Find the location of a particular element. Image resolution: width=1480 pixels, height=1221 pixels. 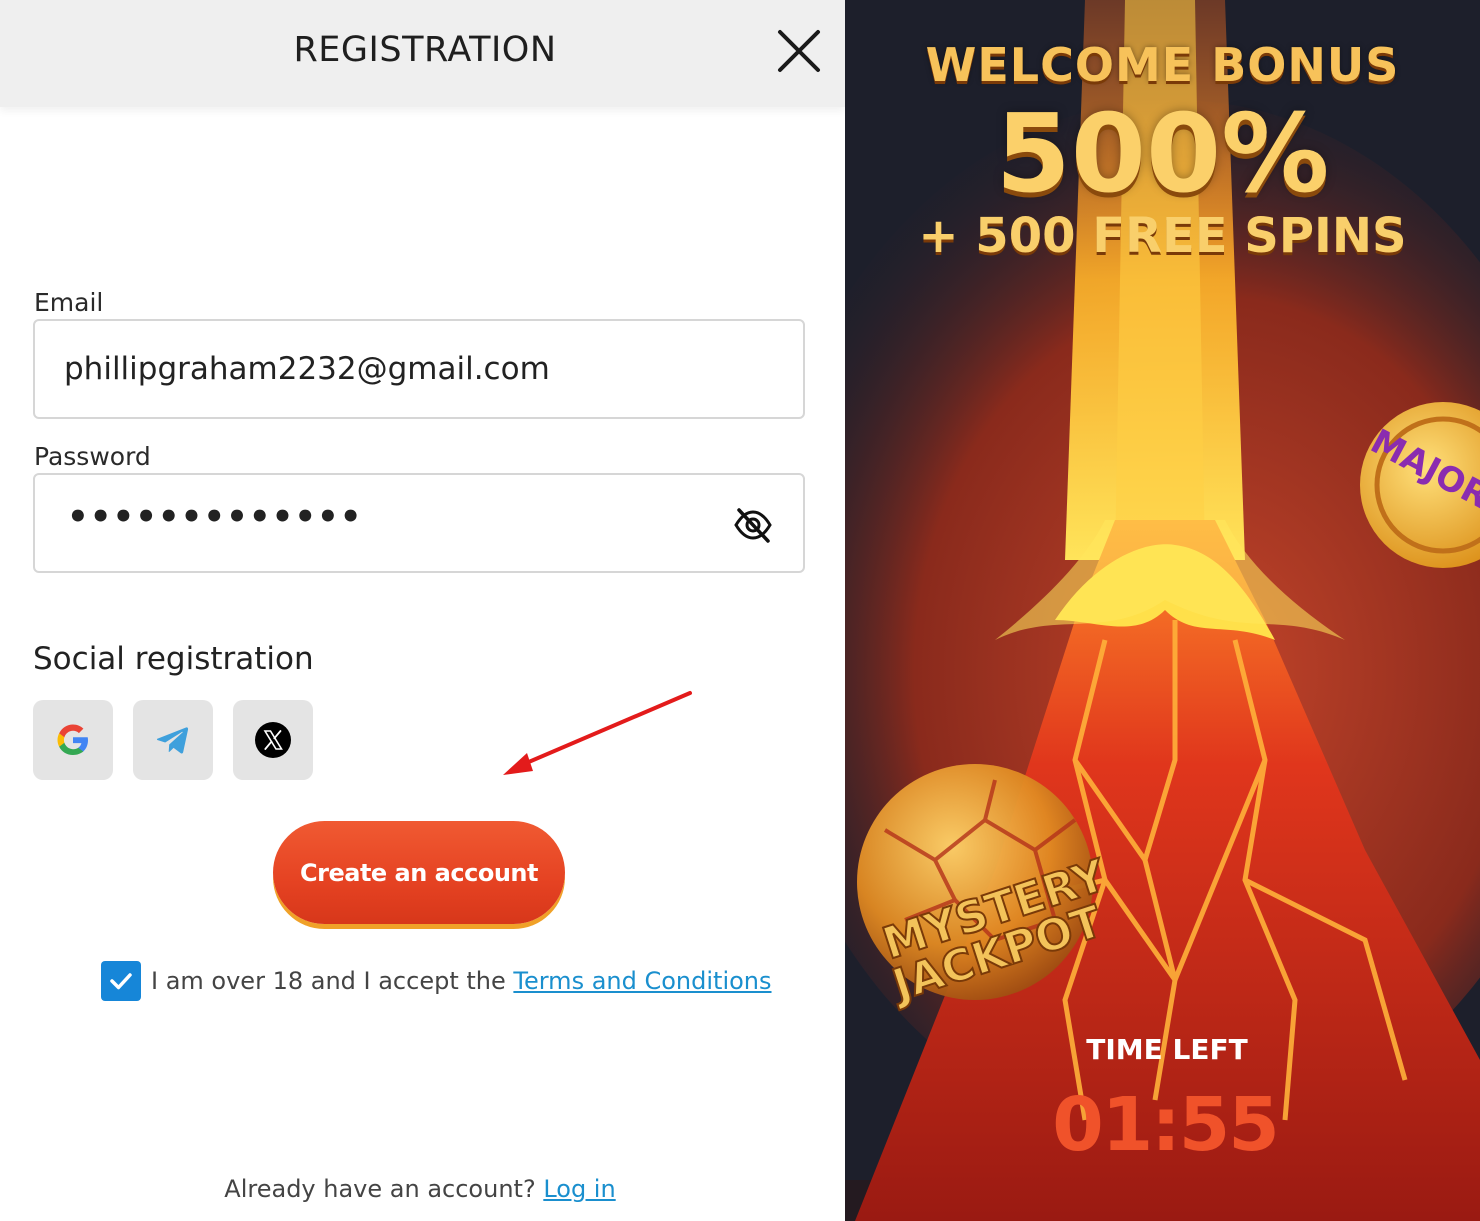

terms-prefix: I am over 18 and I accept the is located at coordinates (332, 981).